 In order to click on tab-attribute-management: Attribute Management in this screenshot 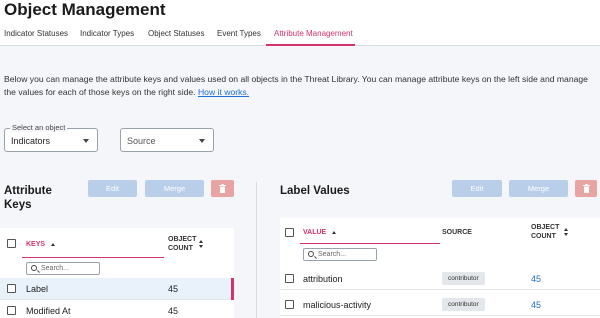, I will do `click(313, 33)`.